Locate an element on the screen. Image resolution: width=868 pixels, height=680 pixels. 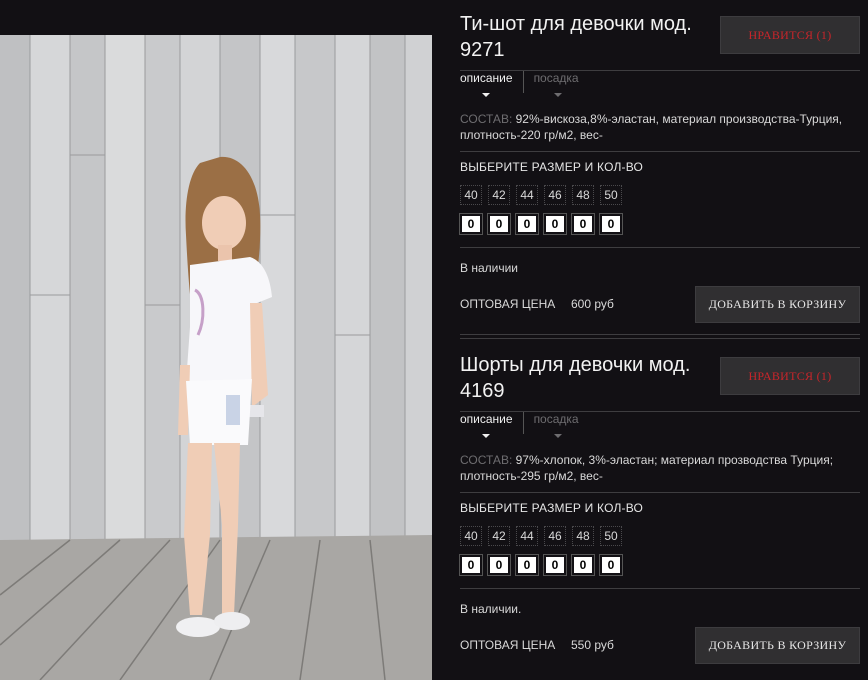
stock-status: В наличии. is located at coordinates (491, 609).